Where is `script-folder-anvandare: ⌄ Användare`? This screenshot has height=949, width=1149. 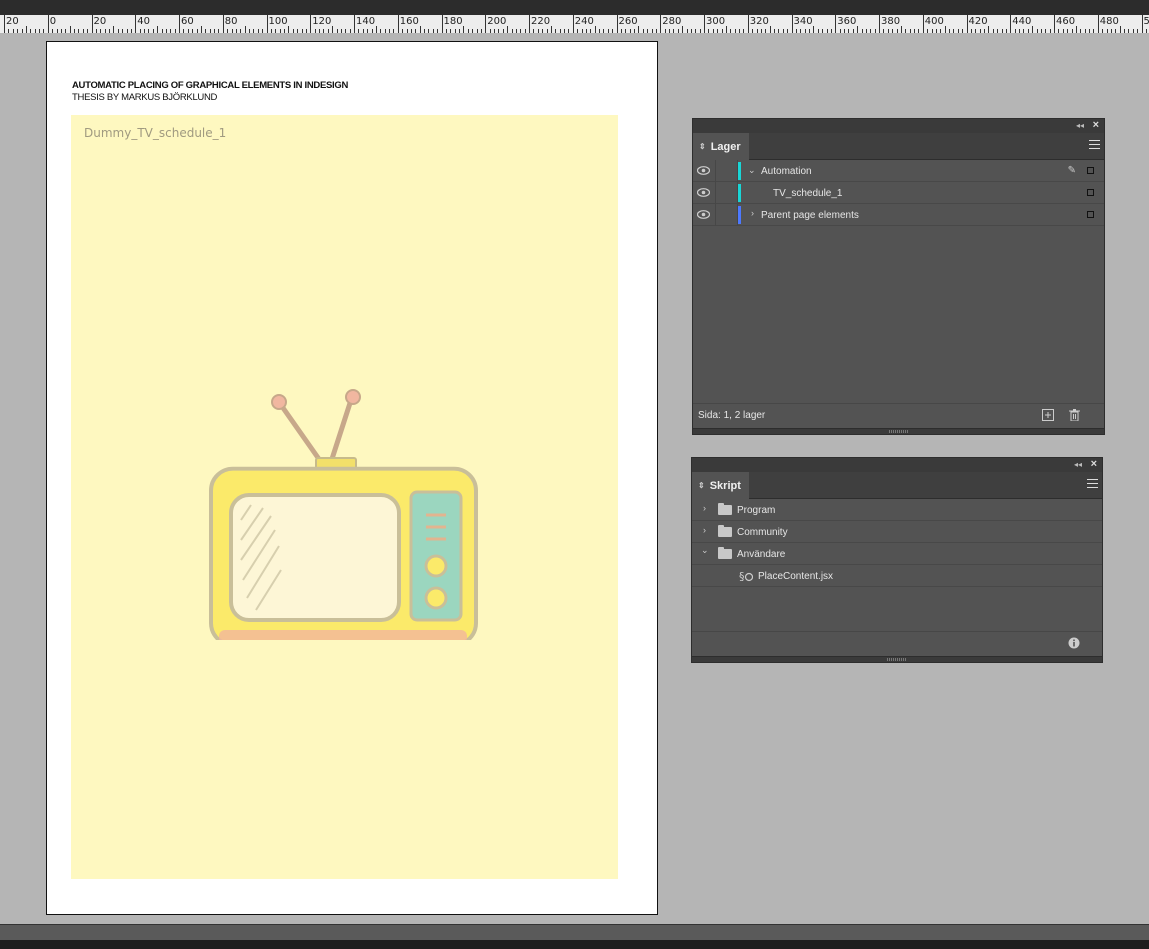
script-folder-anvandare: ⌄ Användare is located at coordinates (897, 554).